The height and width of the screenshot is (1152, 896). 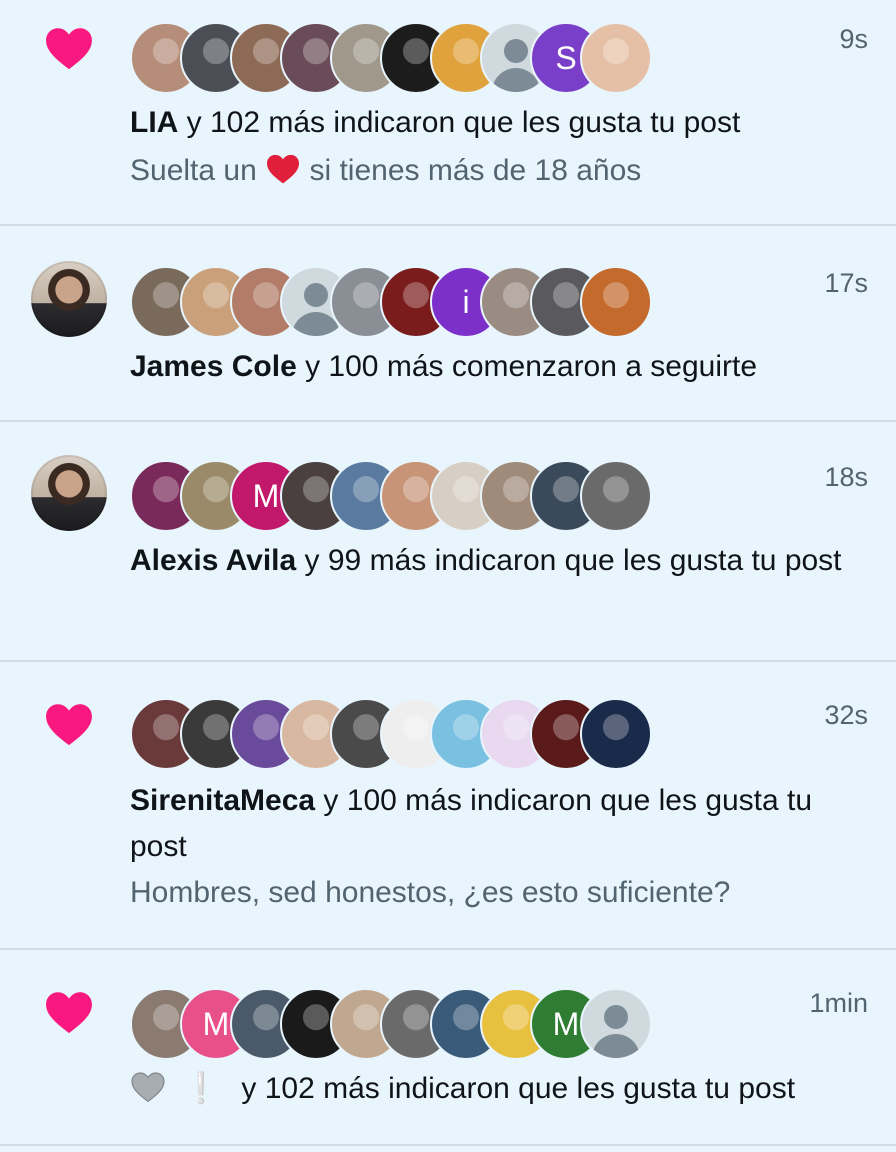 I want to click on timestamp: 1min, so click(x=838, y=1003).